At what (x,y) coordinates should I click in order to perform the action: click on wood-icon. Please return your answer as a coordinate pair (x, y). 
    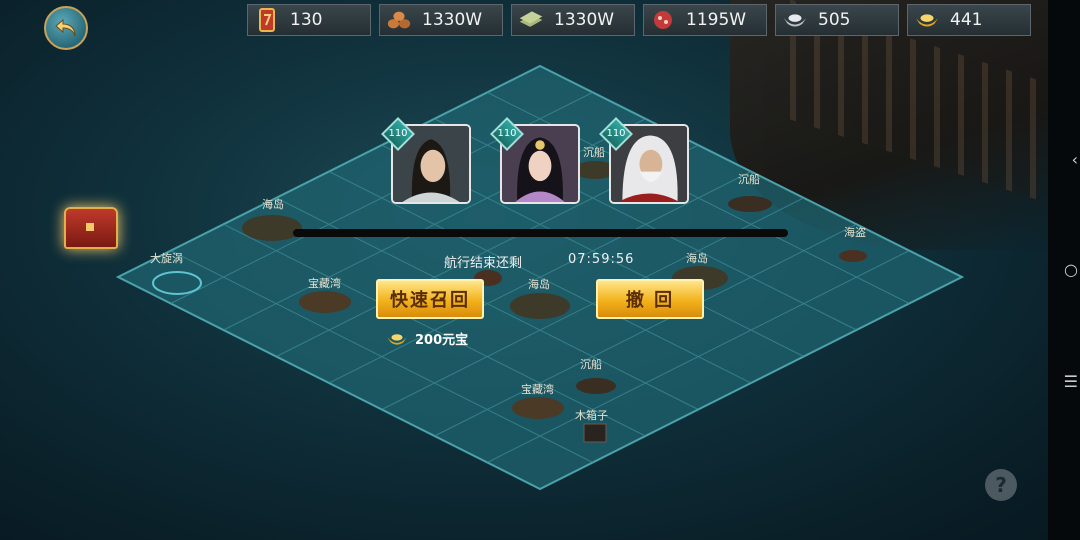
    Looking at the image, I should click on (399, 20).